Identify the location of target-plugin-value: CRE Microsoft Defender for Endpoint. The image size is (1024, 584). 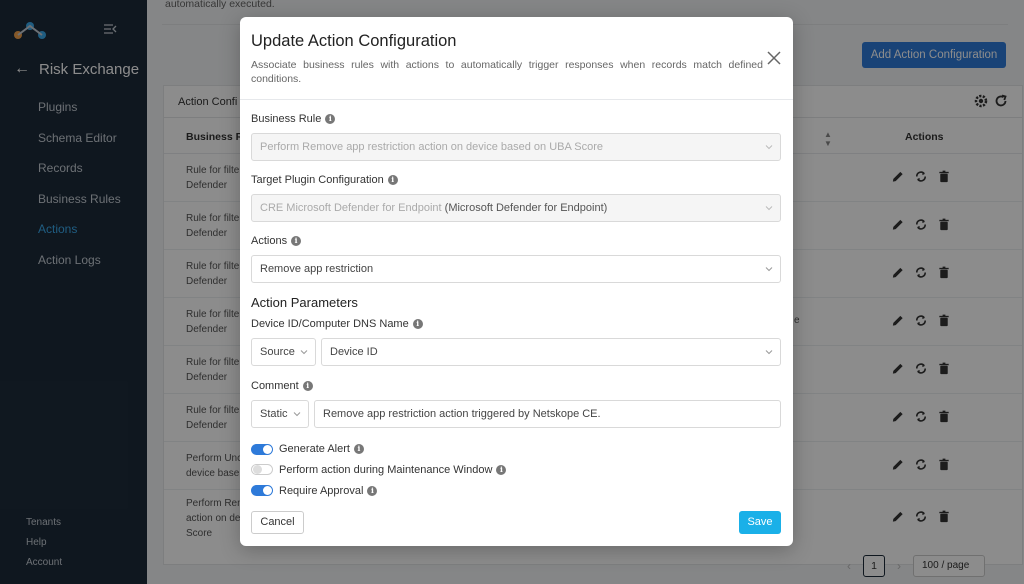
(351, 208).